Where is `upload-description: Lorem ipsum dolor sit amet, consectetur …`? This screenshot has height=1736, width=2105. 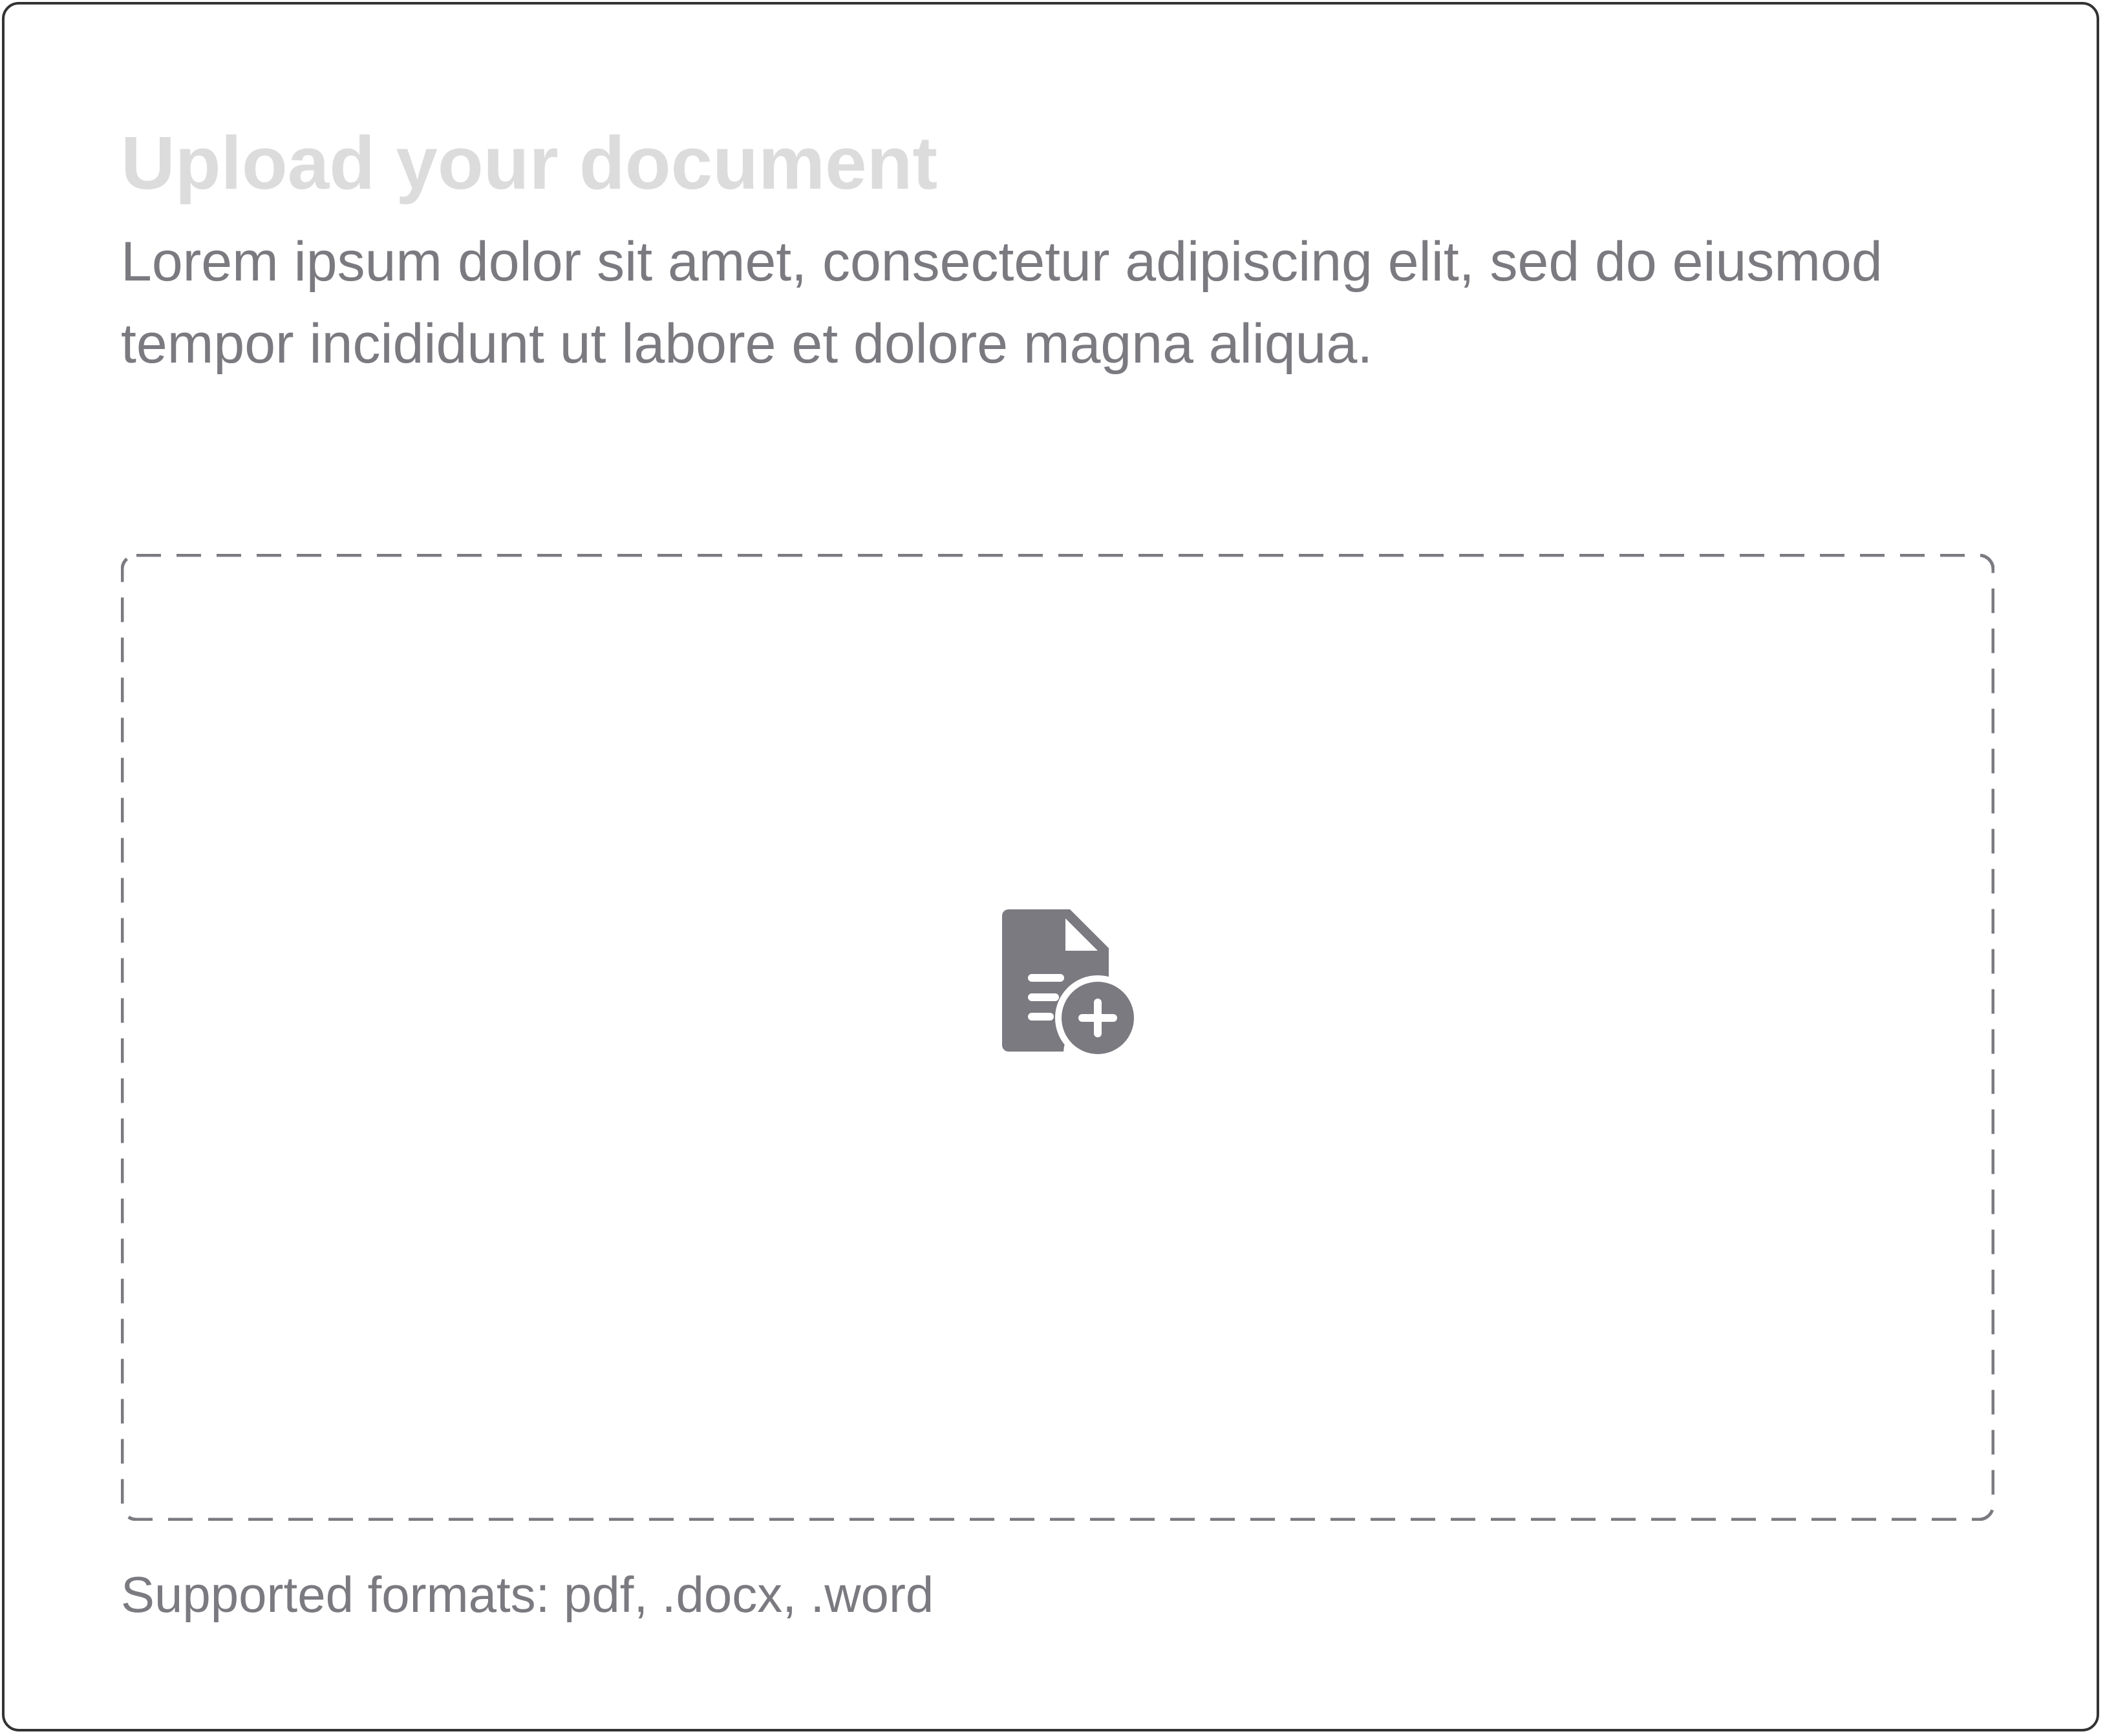
upload-description: Lorem ipsum dolor sit amet, consectetur … is located at coordinates (1002, 303).